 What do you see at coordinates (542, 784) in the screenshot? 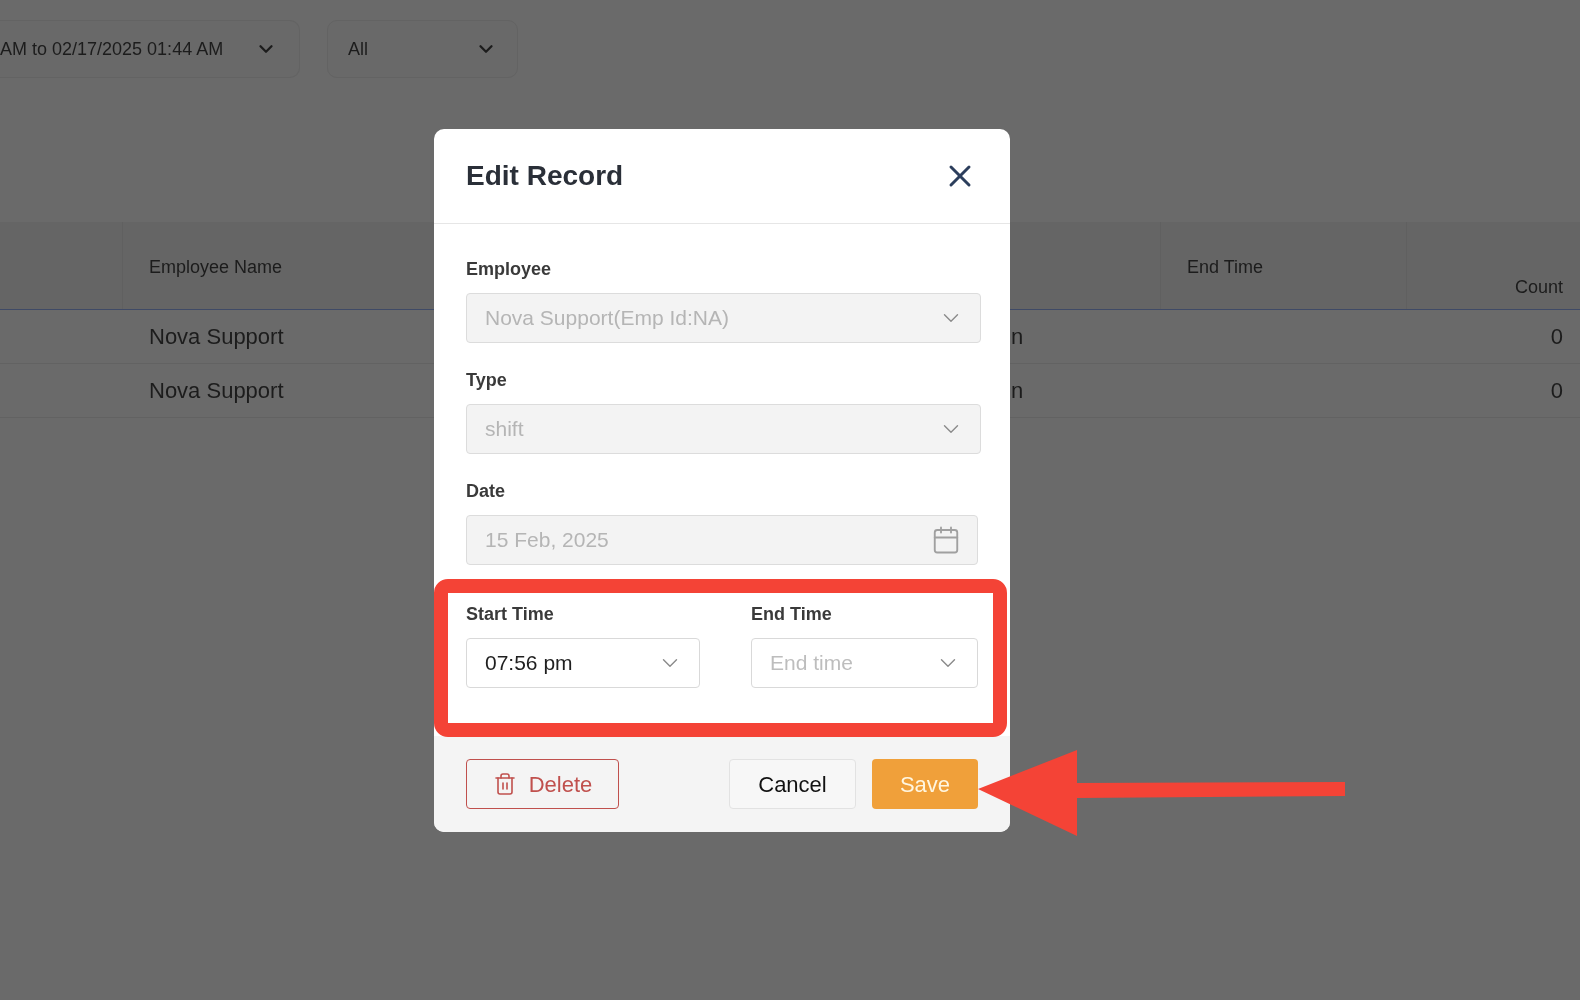
I see `delete-button: Delete` at bounding box center [542, 784].